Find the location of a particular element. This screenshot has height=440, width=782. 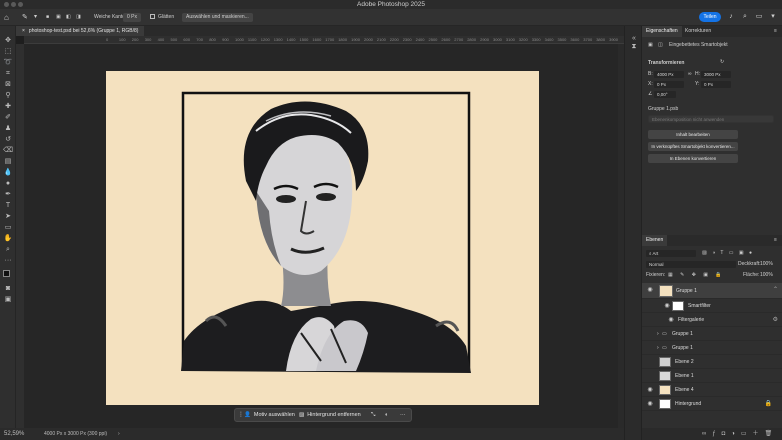

chevron-right-icon: › is located at coordinates (119, 434).